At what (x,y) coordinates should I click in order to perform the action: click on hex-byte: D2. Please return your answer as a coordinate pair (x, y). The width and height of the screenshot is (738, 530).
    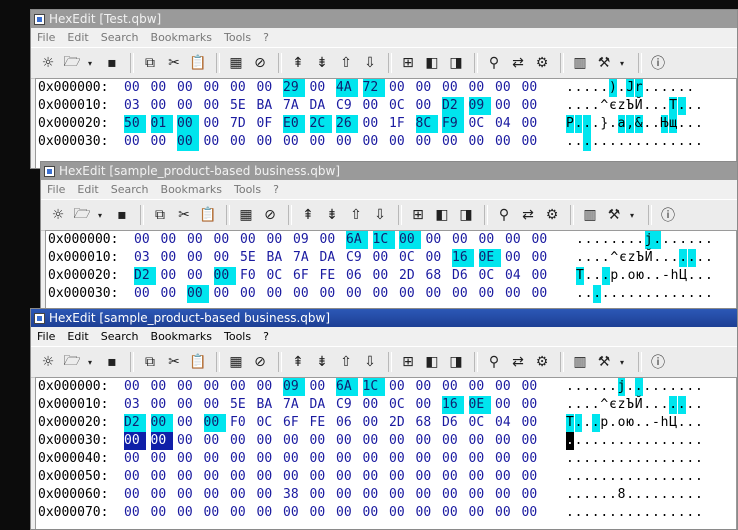
    Looking at the image, I should click on (145, 276).